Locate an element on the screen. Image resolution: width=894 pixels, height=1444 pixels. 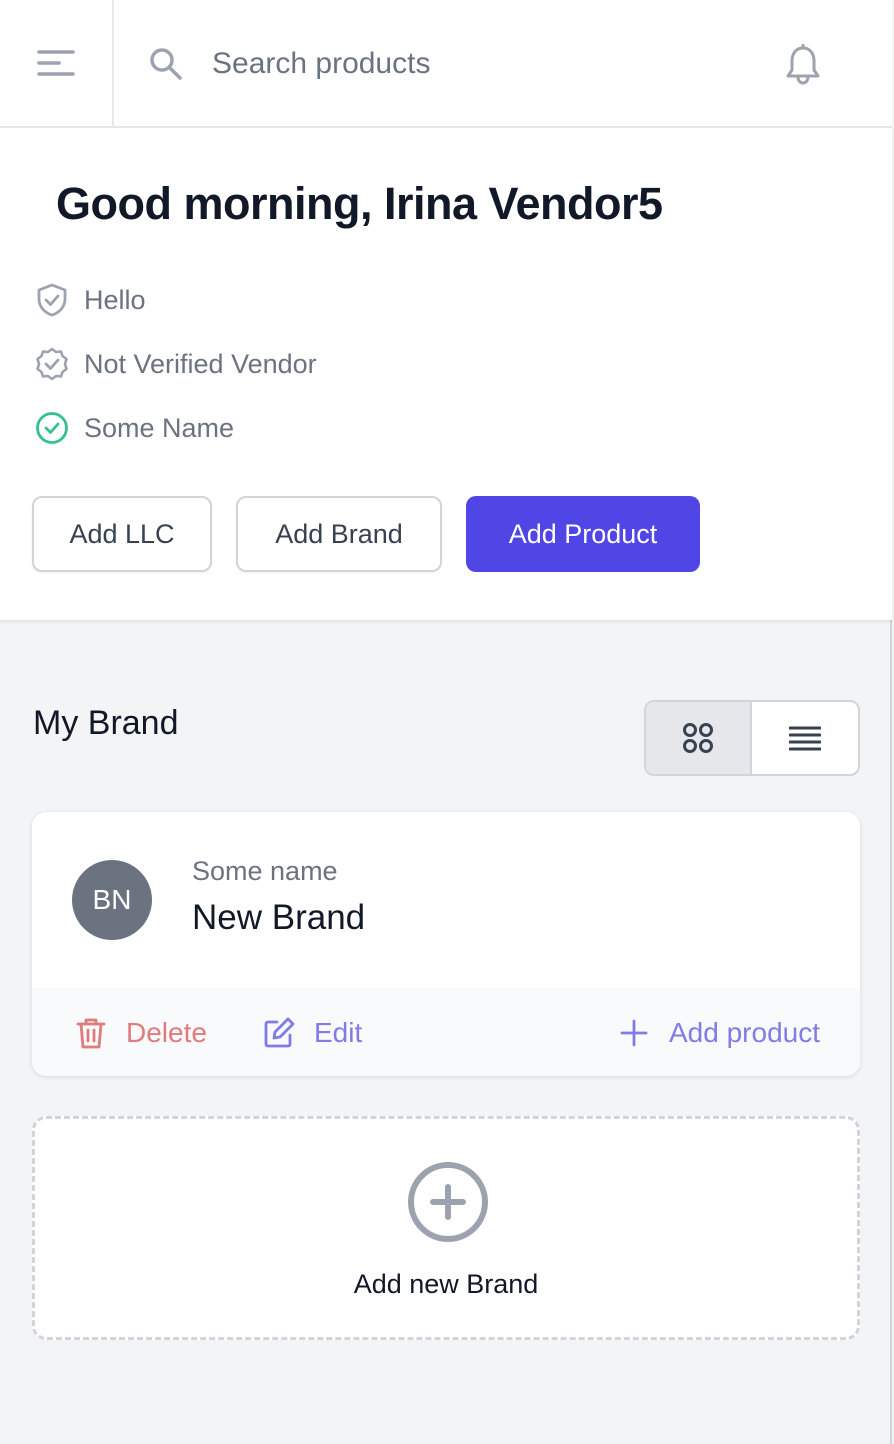
add-new-brand-card: Add new Brand is located at coordinates (446, 1228).